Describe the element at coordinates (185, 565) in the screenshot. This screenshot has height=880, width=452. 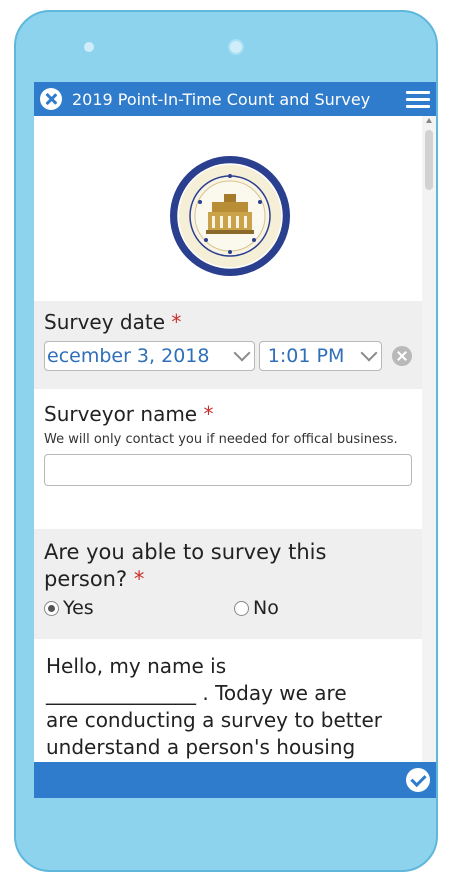
I see `able-label: Are you able to survey this person? *` at that location.